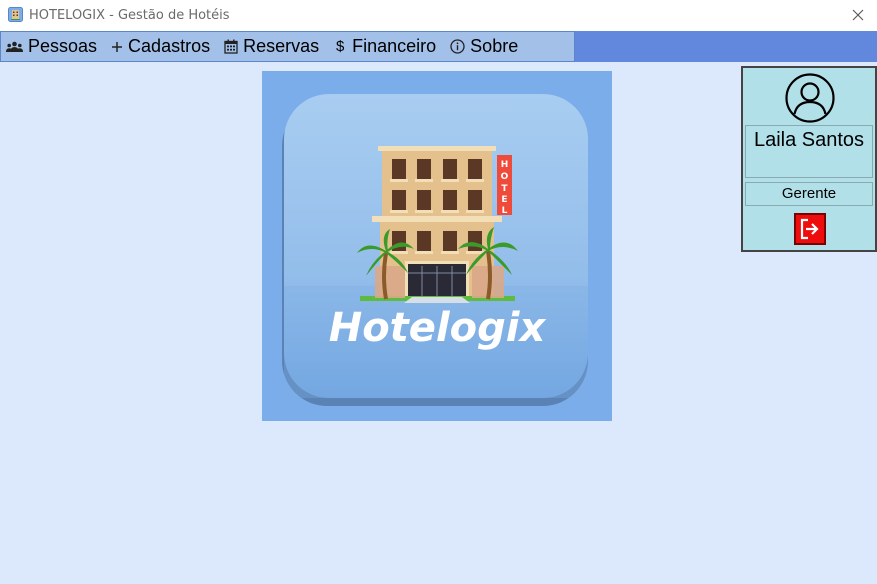 This screenshot has height=584, width=877. Describe the element at coordinates (505, 177) in the screenshot. I see `svg-text: O` at that location.